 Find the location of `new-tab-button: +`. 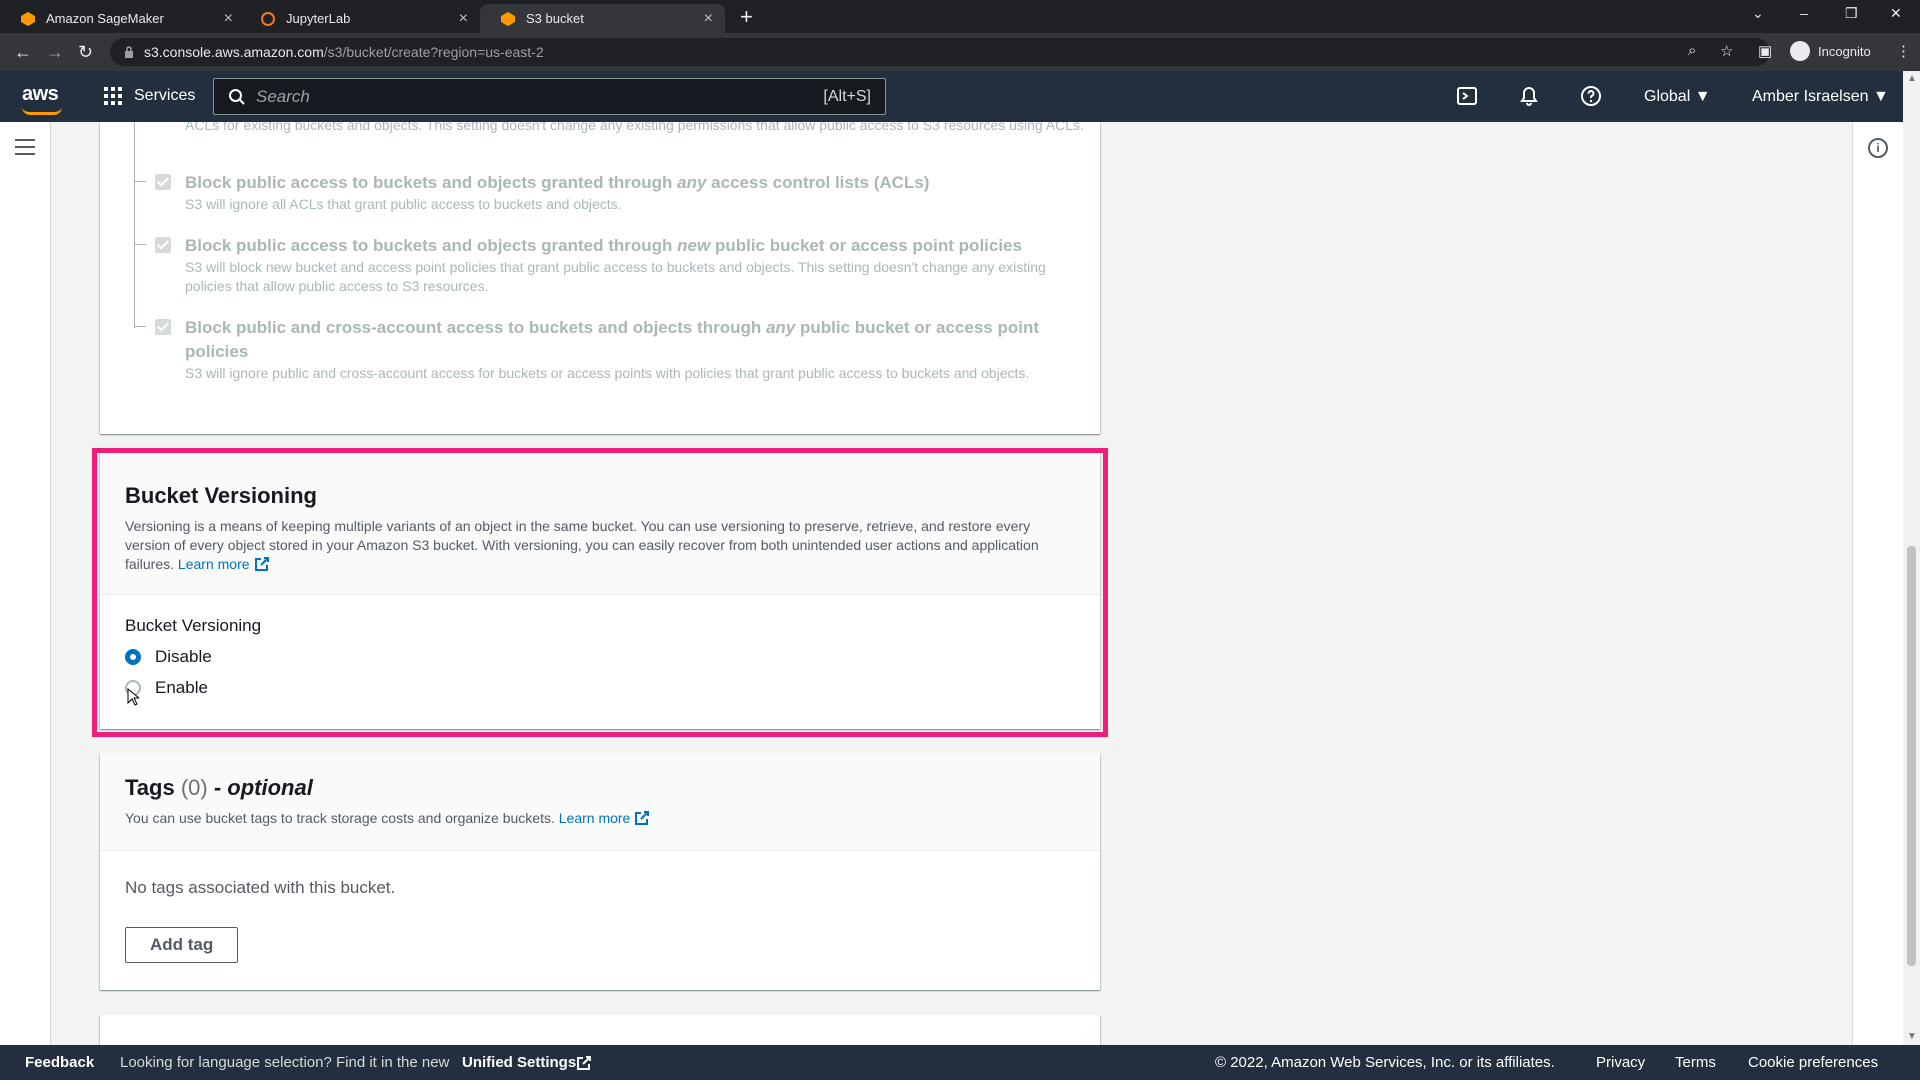

new-tab-button: + is located at coordinates (746, 17).